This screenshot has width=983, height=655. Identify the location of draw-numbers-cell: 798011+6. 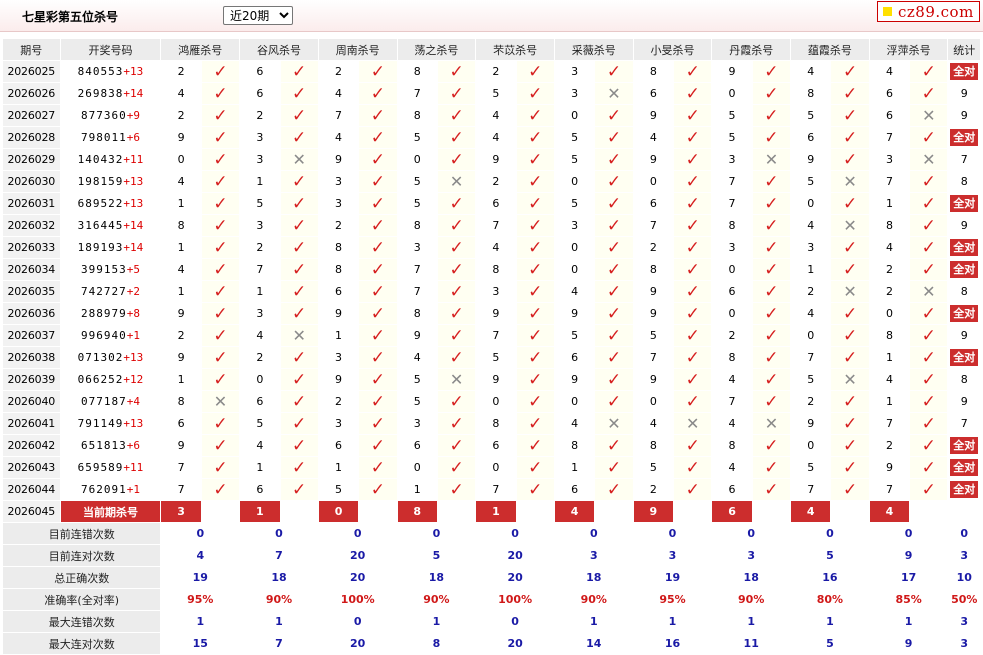
(110, 137).